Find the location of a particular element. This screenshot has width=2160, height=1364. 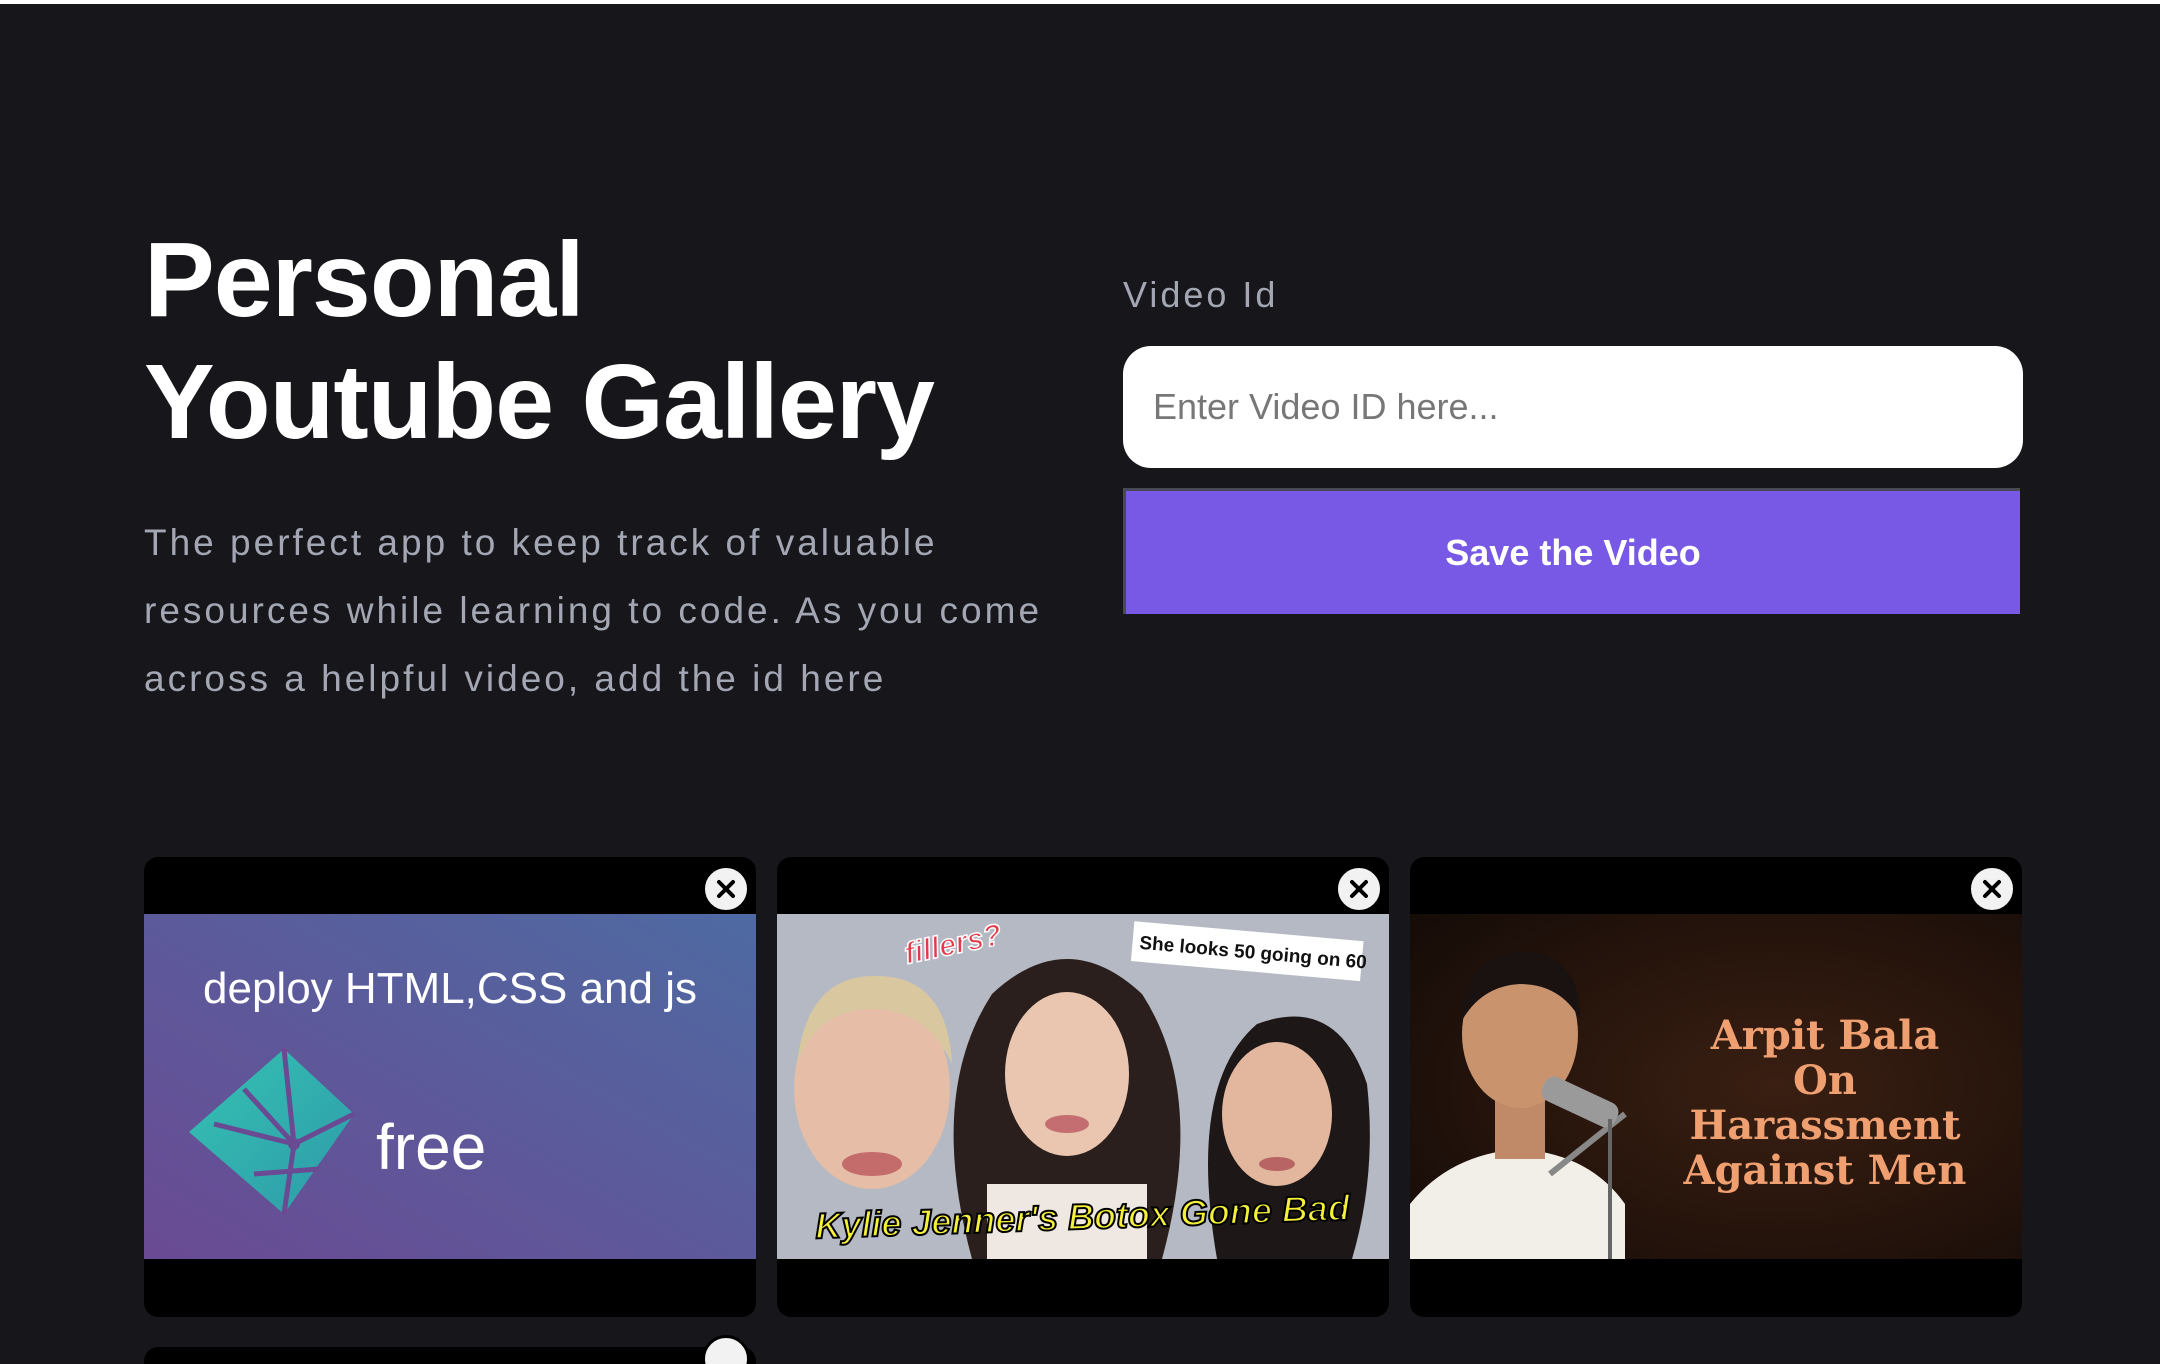

video-card is located at coordinates (450, 1349).